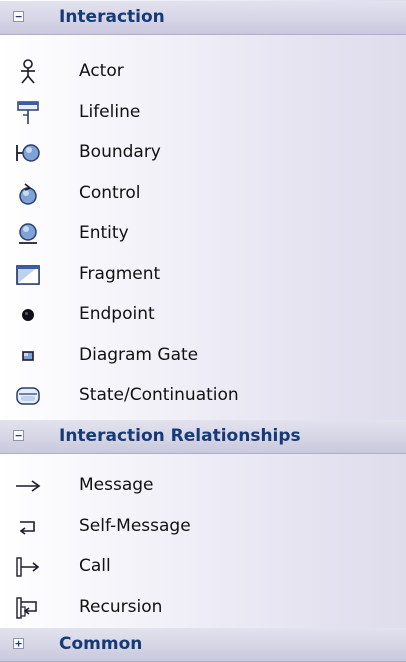 Image resolution: width=406 pixels, height=662 pixels. I want to click on toolbox-item-control: Control, so click(203, 194).